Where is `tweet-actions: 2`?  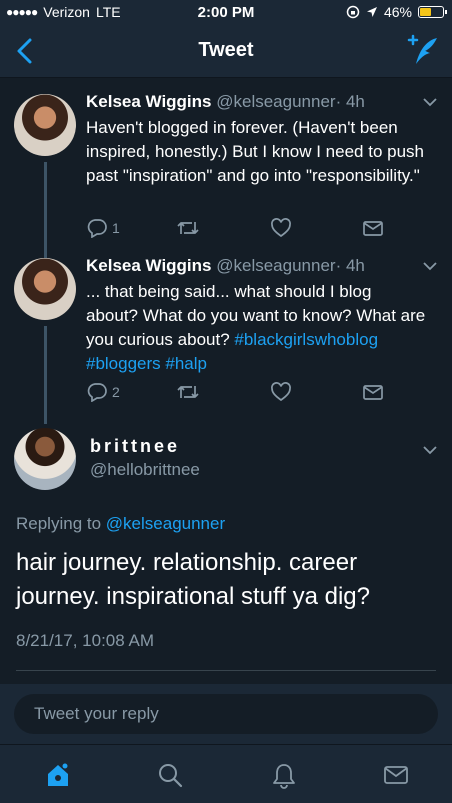 tweet-actions: 2 is located at coordinates (241, 394).